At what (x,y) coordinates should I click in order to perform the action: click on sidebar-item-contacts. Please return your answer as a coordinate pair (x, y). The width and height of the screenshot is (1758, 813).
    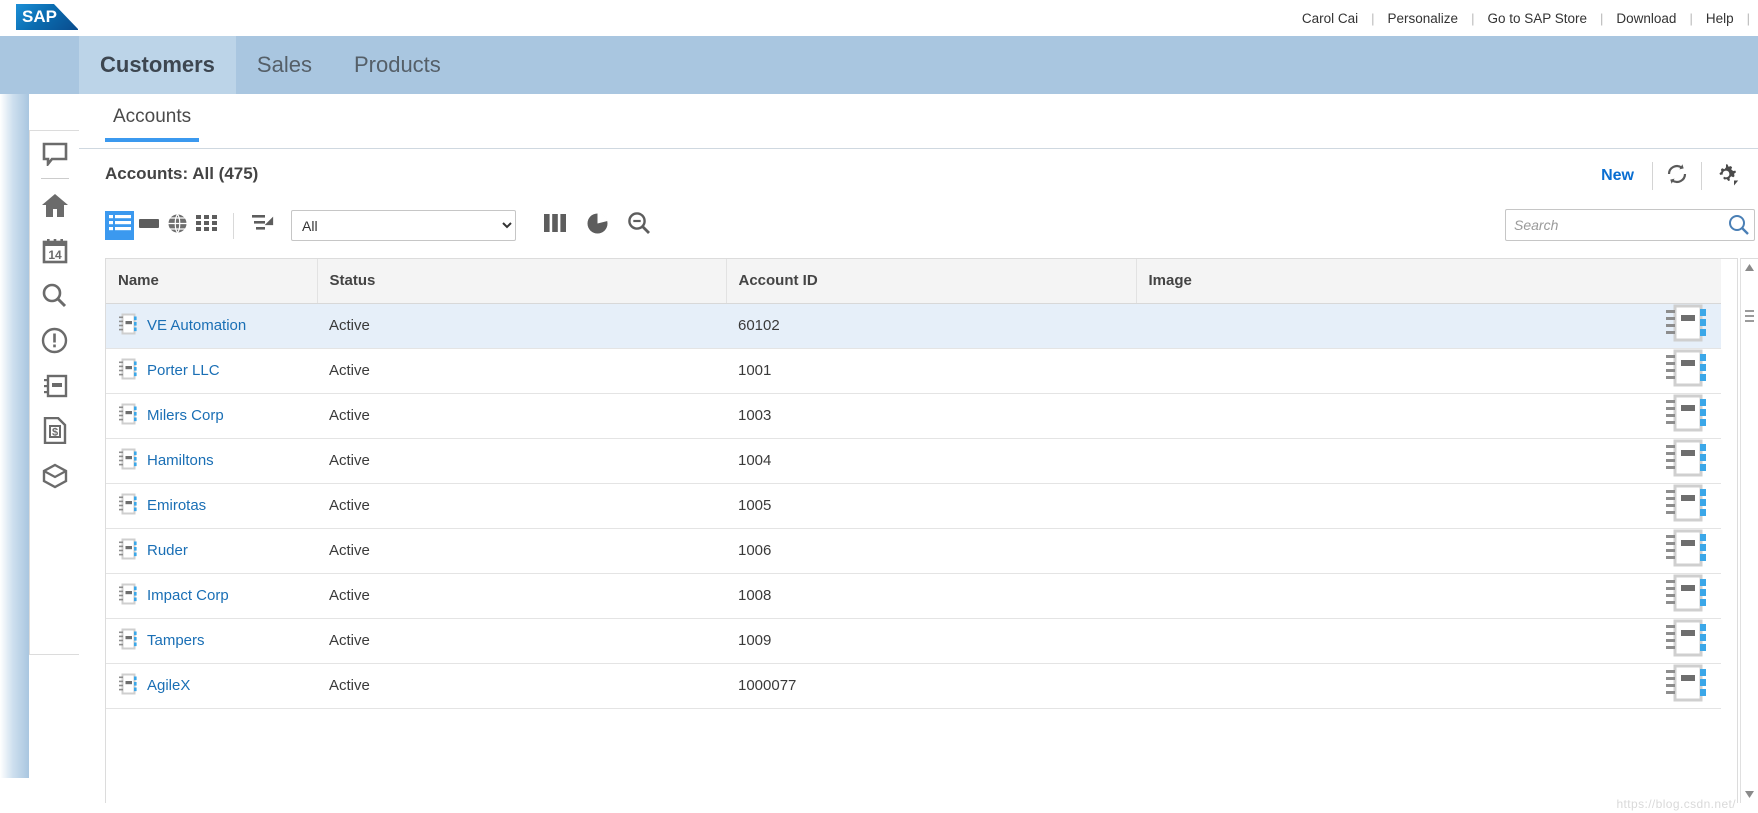
    Looking at the image, I should click on (55, 385).